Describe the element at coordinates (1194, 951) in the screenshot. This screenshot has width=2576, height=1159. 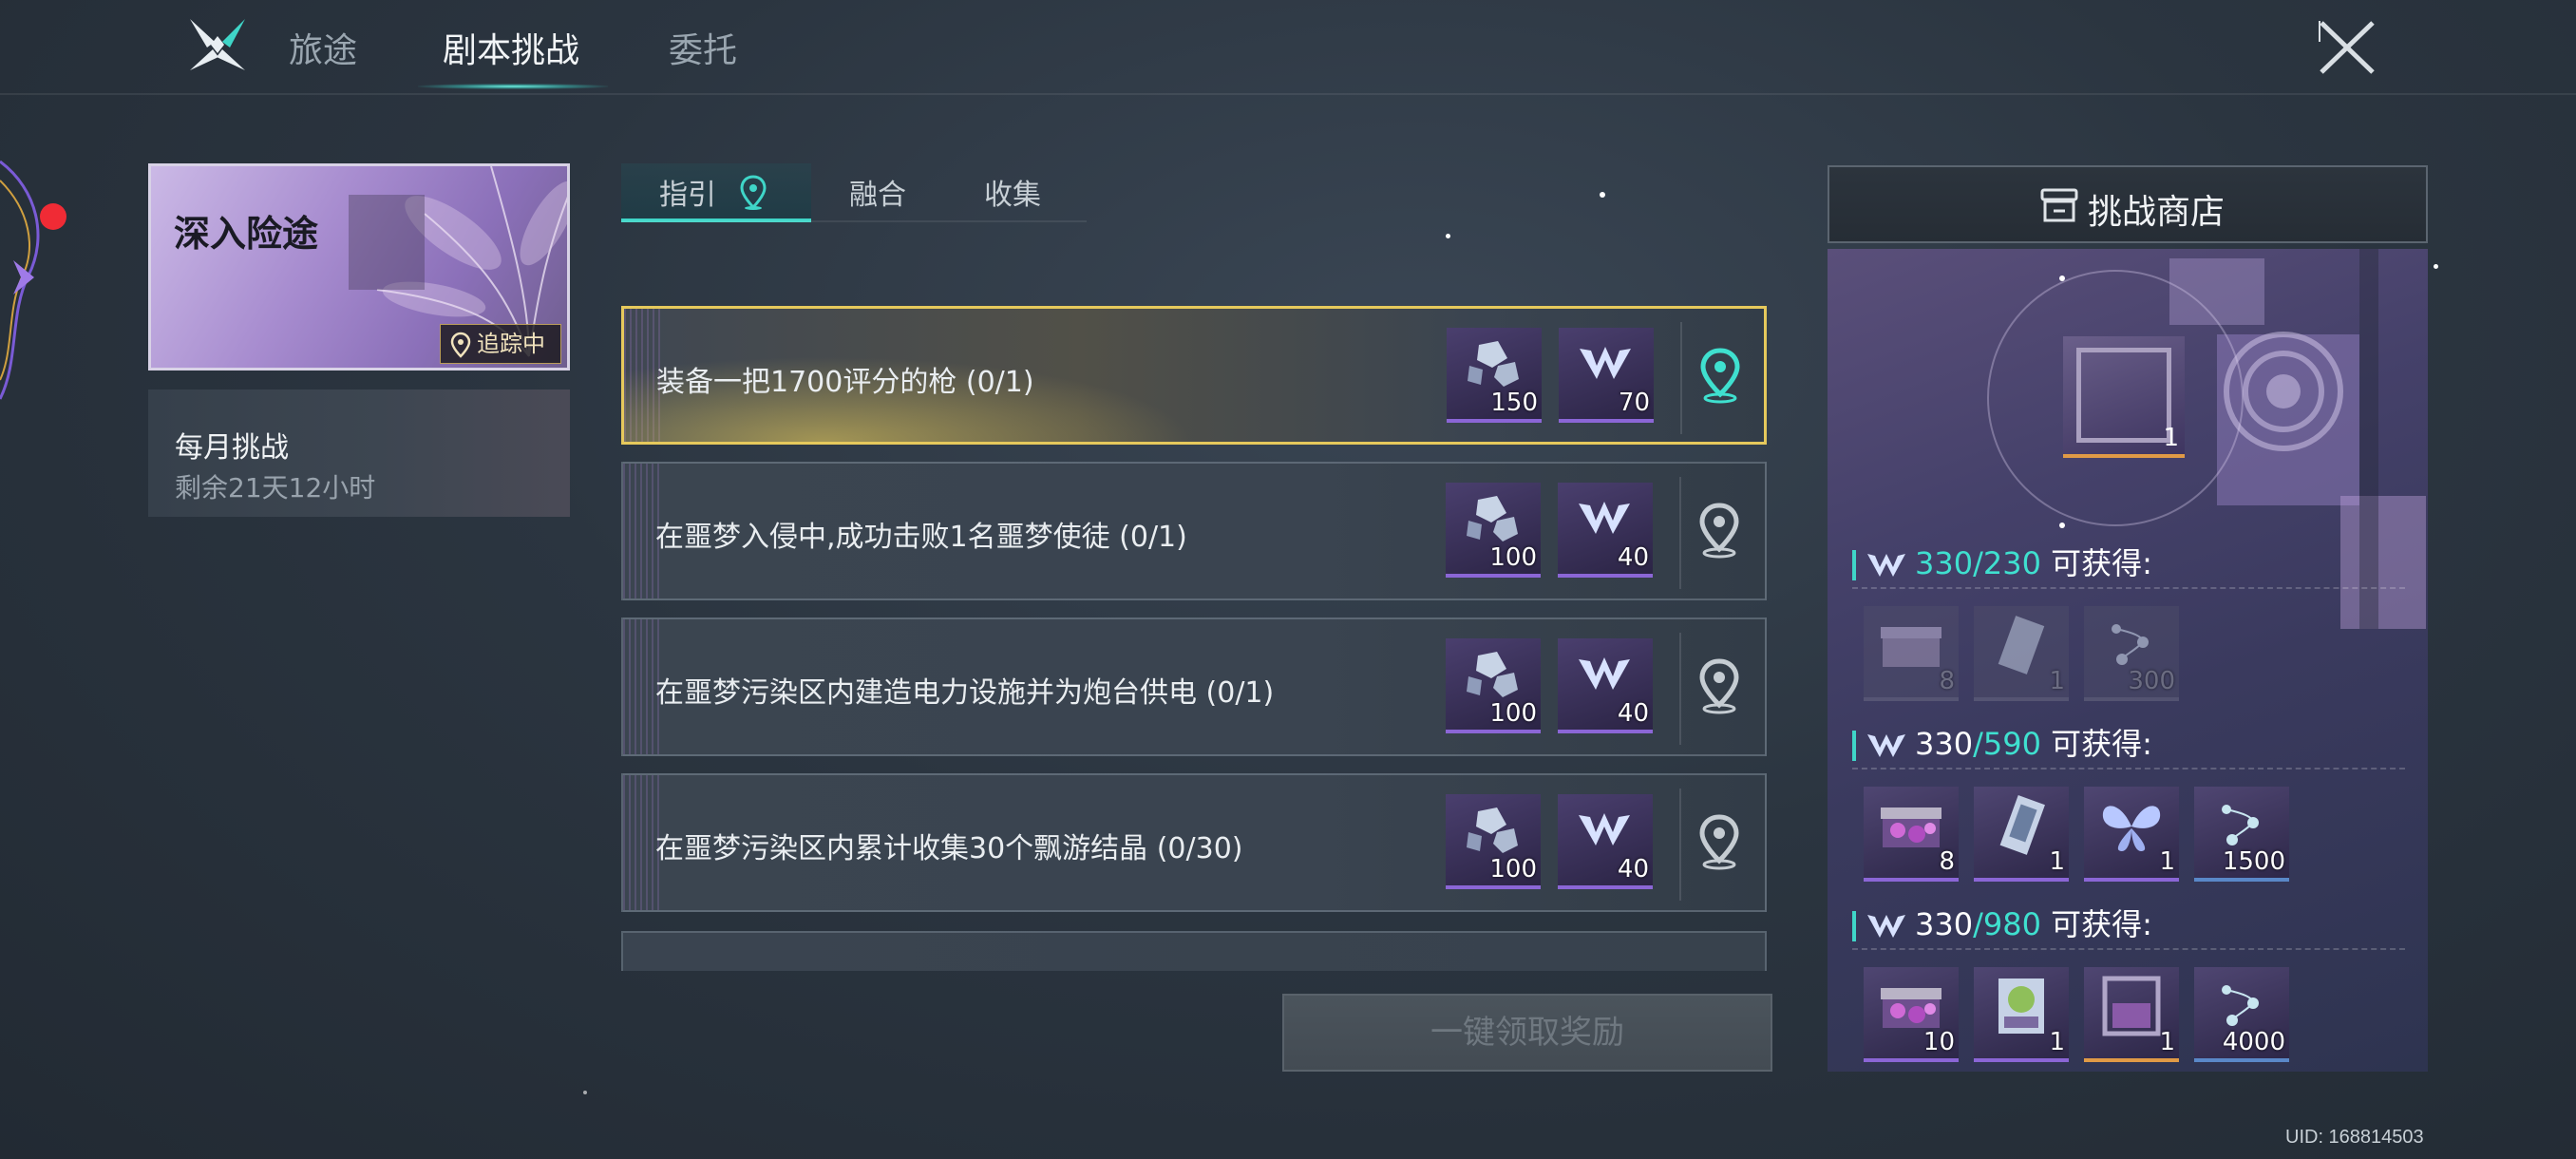
I see `quest-row-partial` at that location.